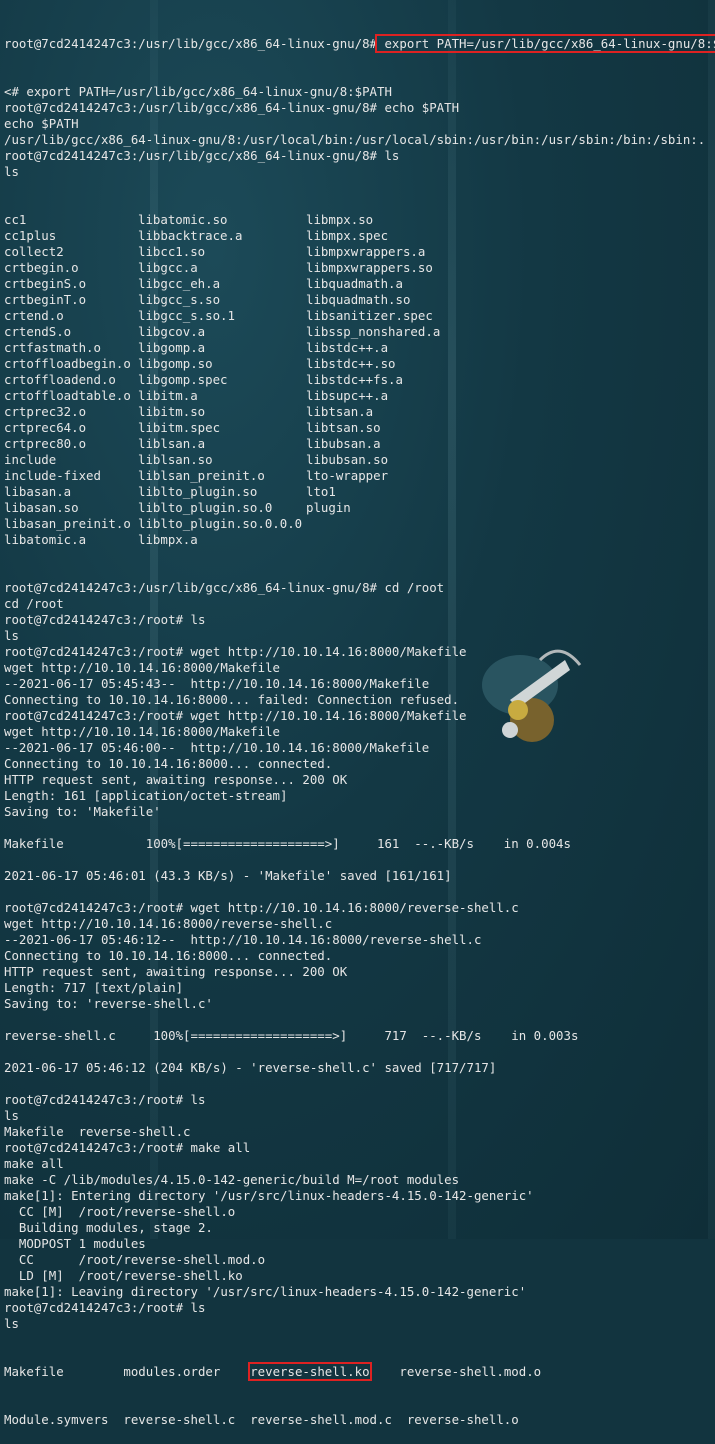 The image size is (715, 1444). What do you see at coordinates (172, 443) in the screenshot?
I see `ls-entry: liblsan.a` at bounding box center [172, 443].